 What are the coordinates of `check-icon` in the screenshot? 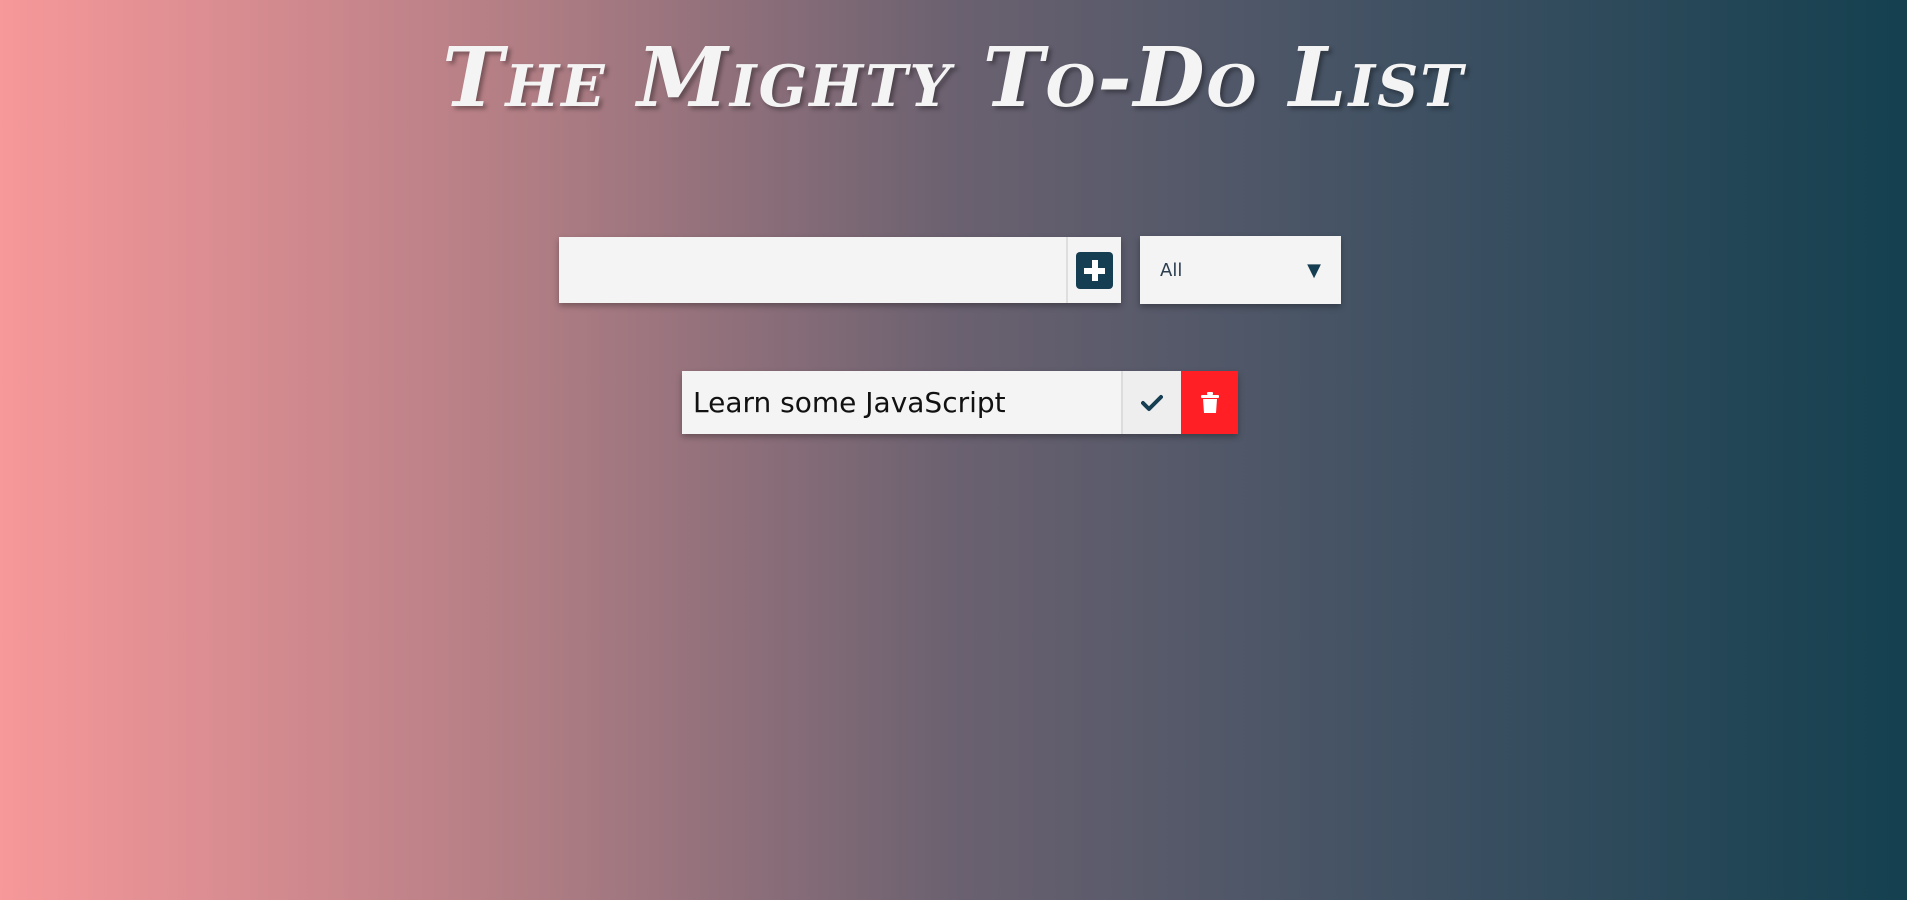 It's located at (1152, 402).